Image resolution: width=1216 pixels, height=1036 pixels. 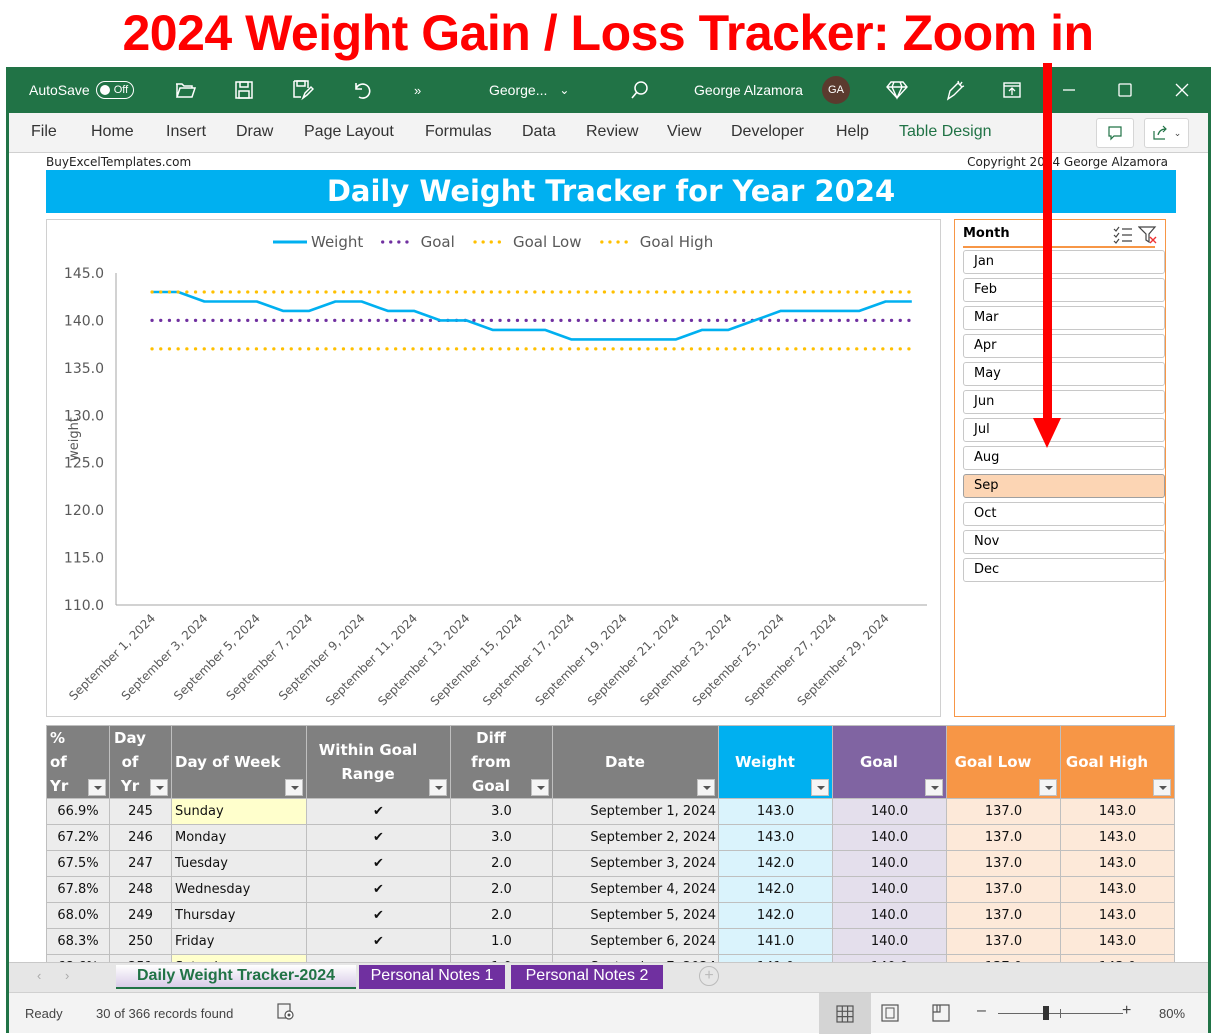 What do you see at coordinates (244, 90) in the screenshot?
I see `save-icon` at bounding box center [244, 90].